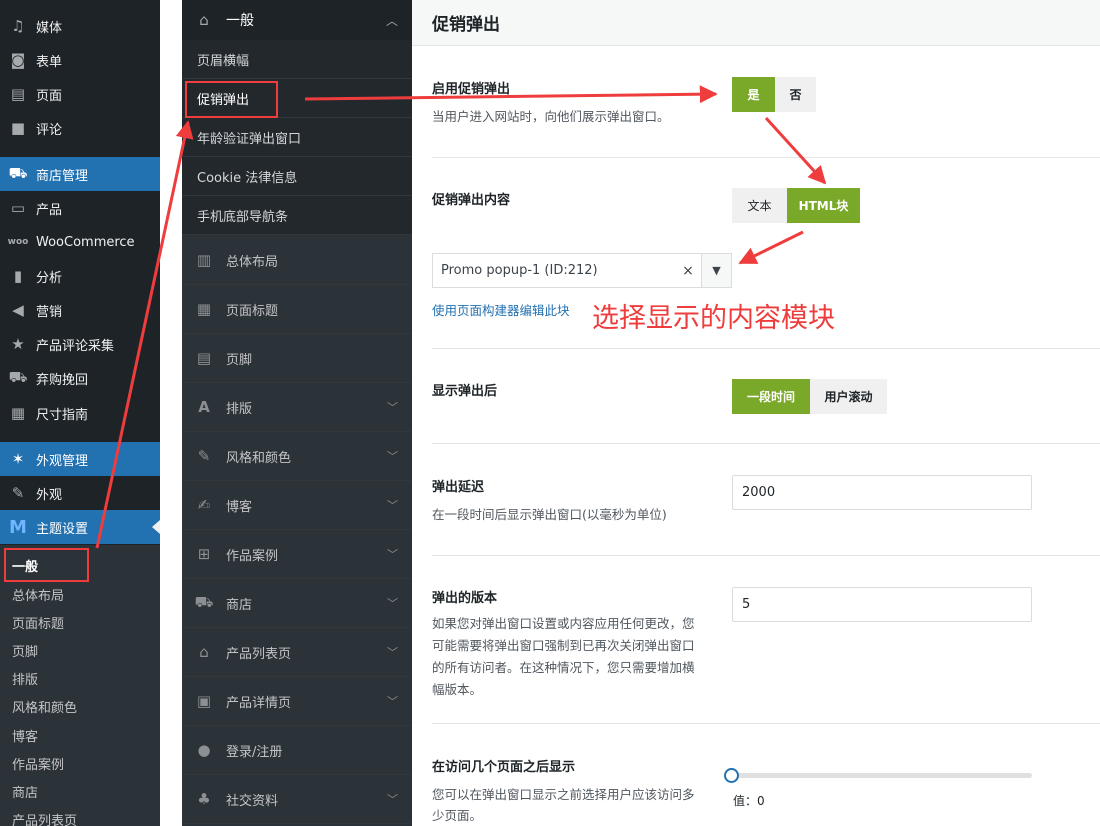  I want to click on menu-item-products: ▭ 产品, so click(80, 208).